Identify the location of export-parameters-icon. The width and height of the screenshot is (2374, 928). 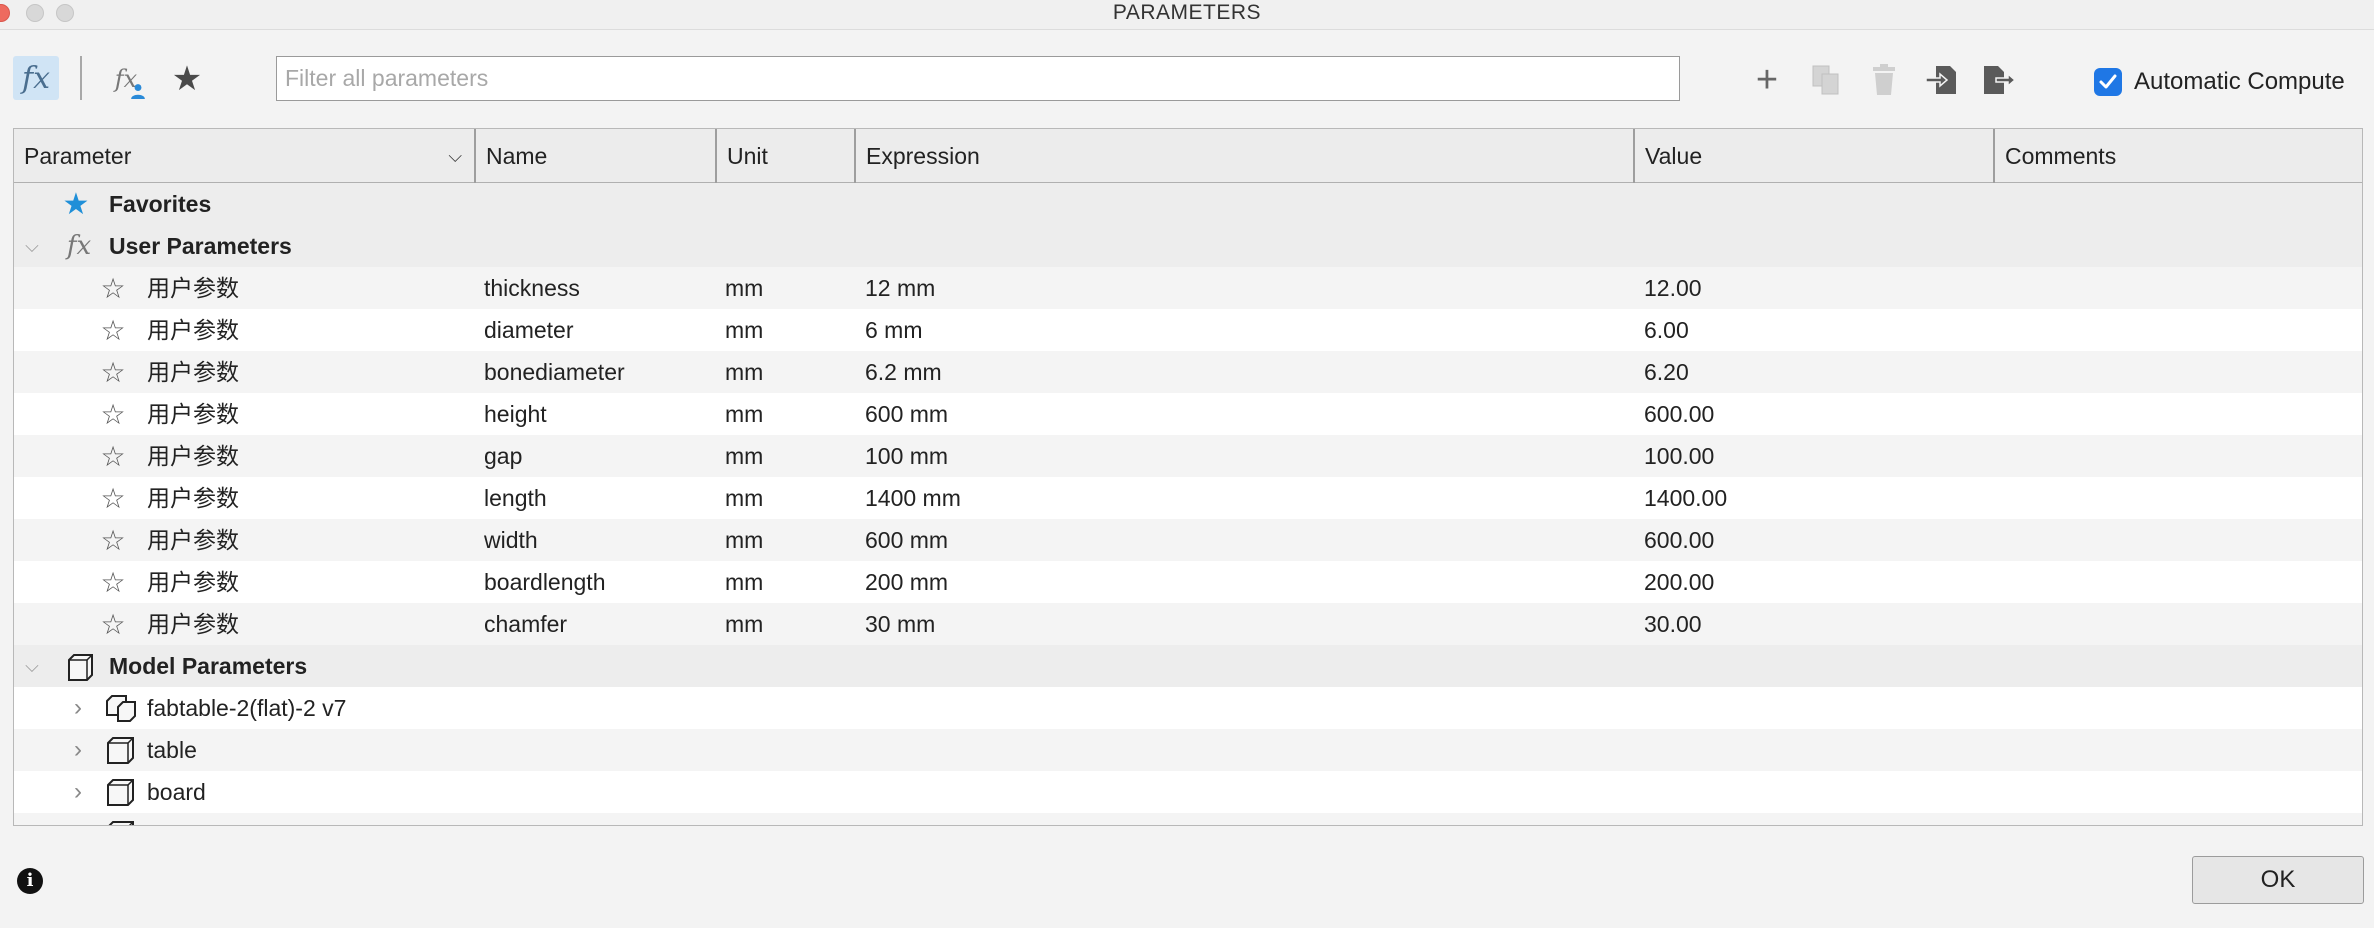
(1999, 80).